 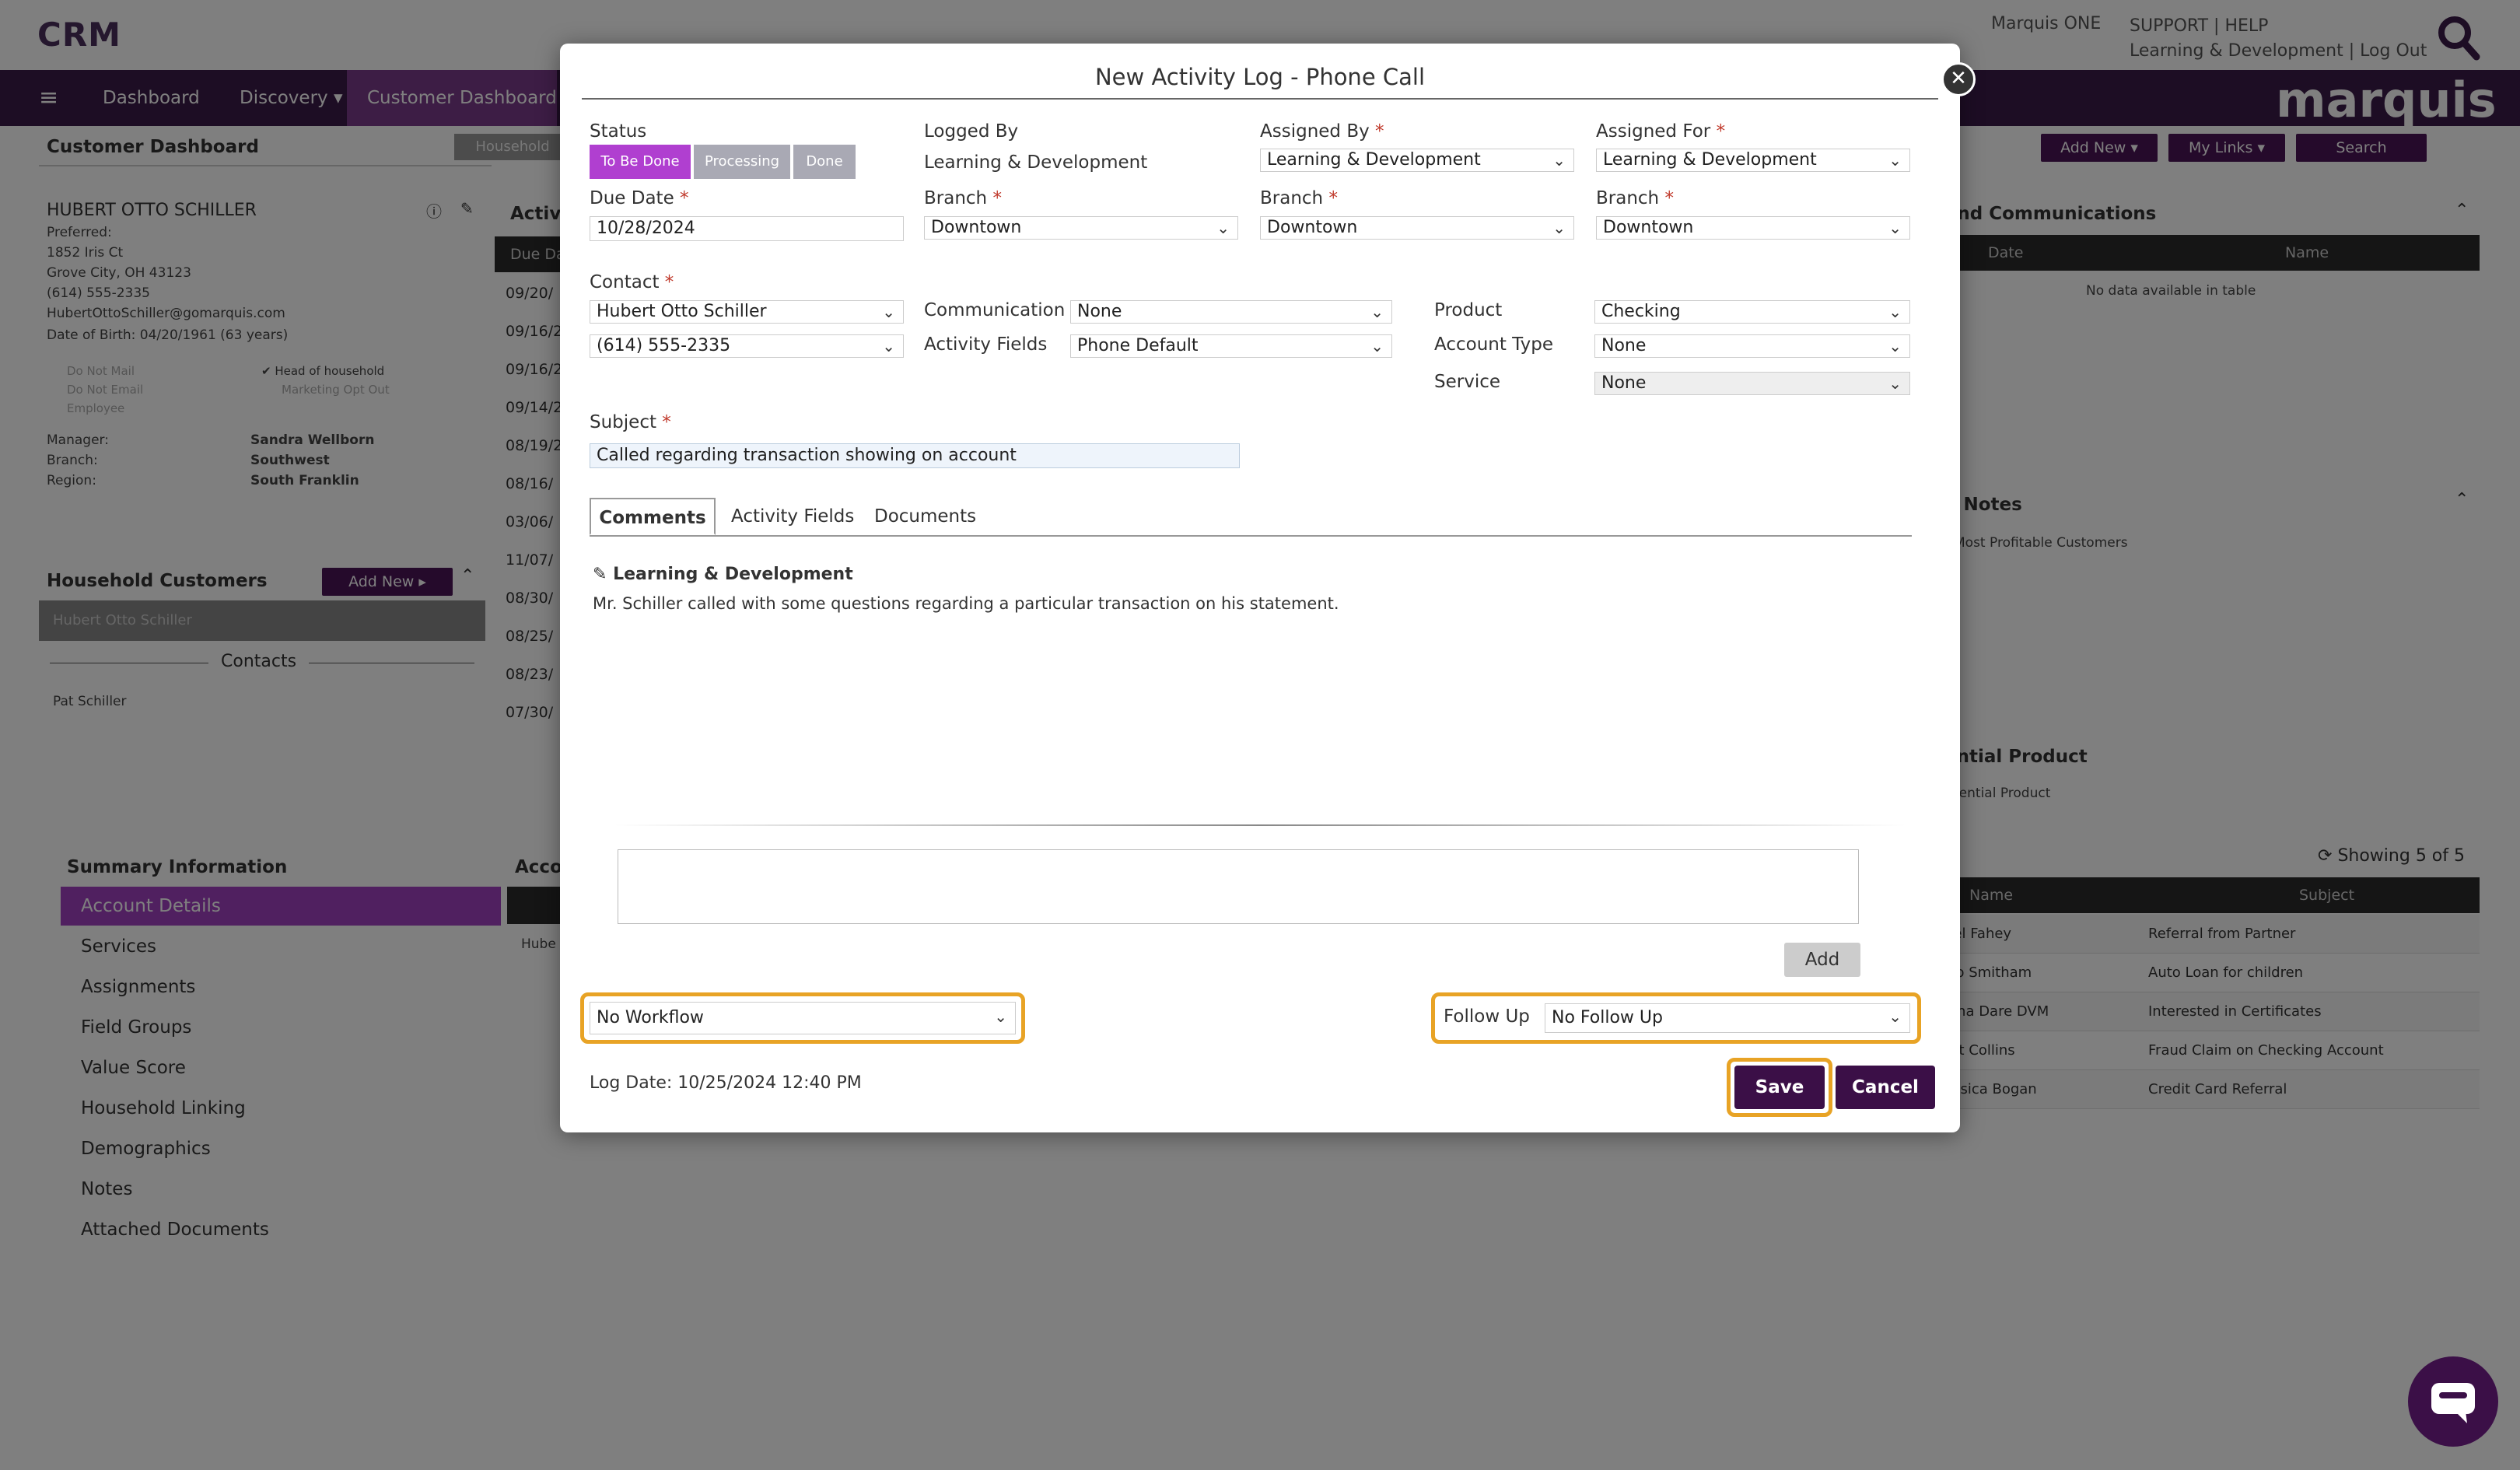 What do you see at coordinates (650, 1018) in the screenshot?
I see `workflow-value: No Workflow` at bounding box center [650, 1018].